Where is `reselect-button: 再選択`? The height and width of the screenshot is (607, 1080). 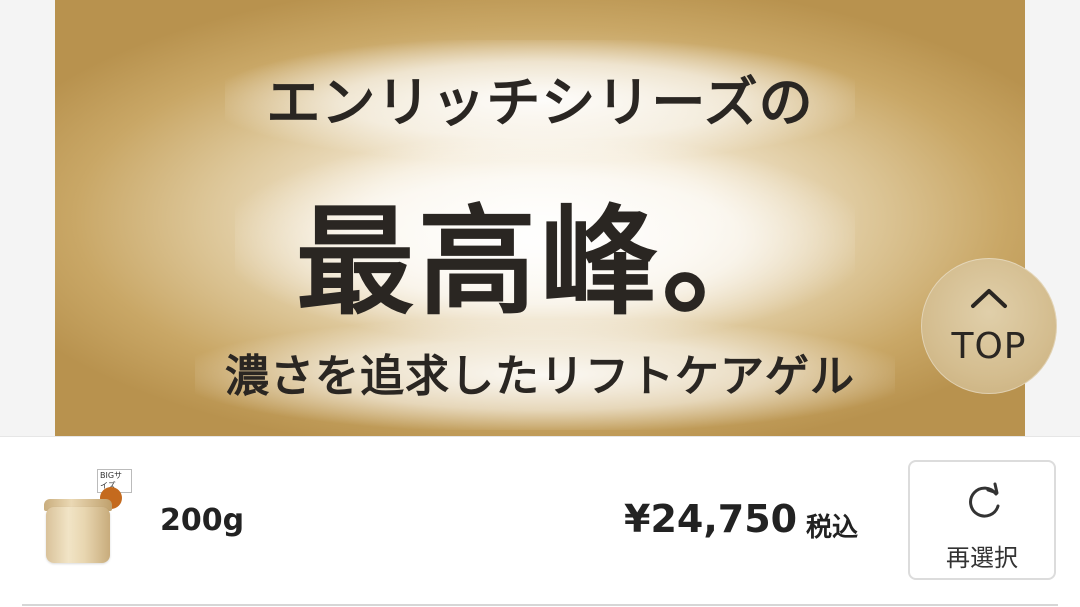
reselect-button: 再選択 is located at coordinates (982, 520).